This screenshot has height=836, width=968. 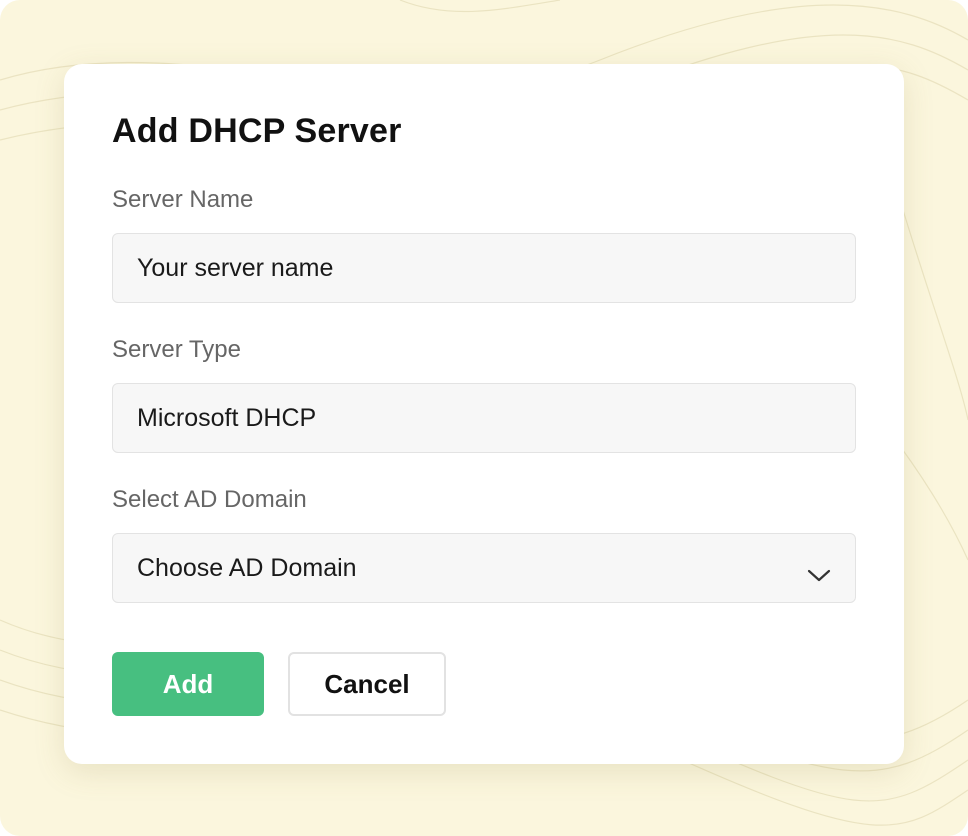 What do you see at coordinates (484, 568) in the screenshot?
I see `ad-domain-select: Choose AD Domain` at bounding box center [484, 568].